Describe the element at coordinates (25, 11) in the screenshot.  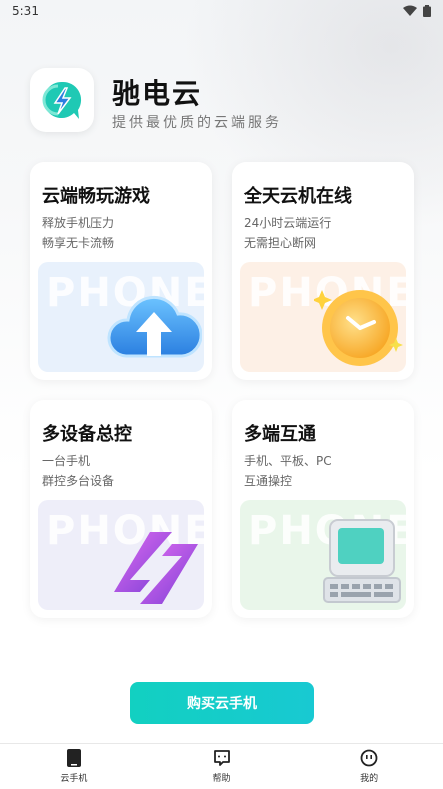
I see `status-time: 5:31` at that location.